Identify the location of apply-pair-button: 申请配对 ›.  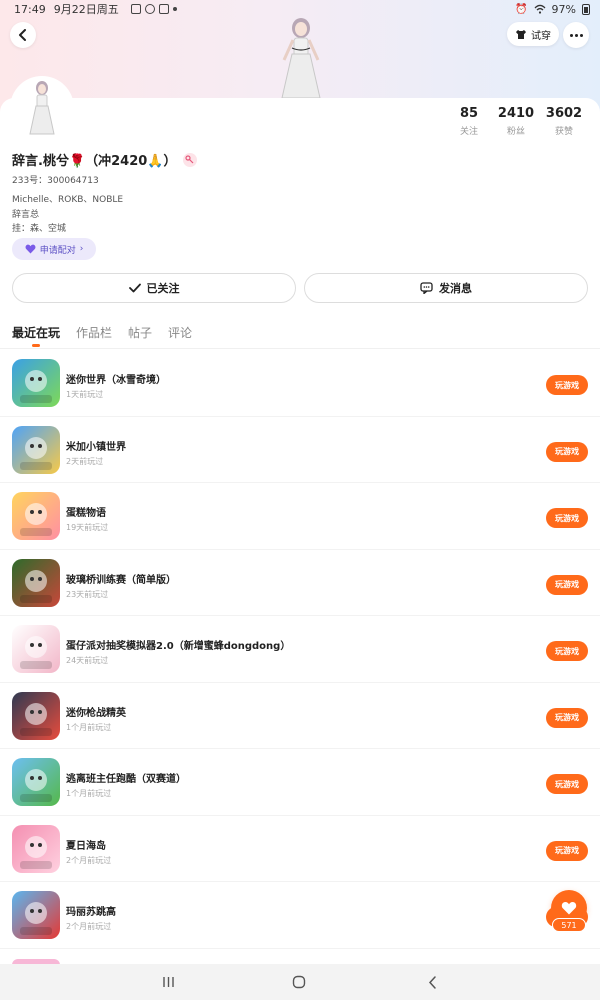
(54, 249).